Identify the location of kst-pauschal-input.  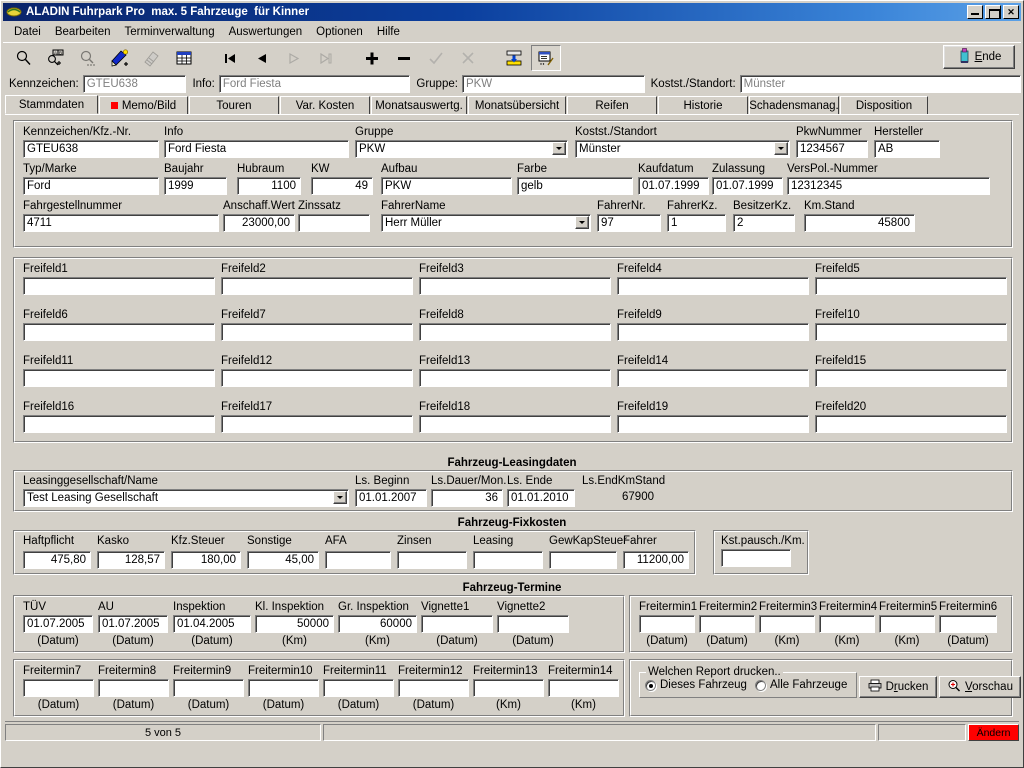
(756, 558).